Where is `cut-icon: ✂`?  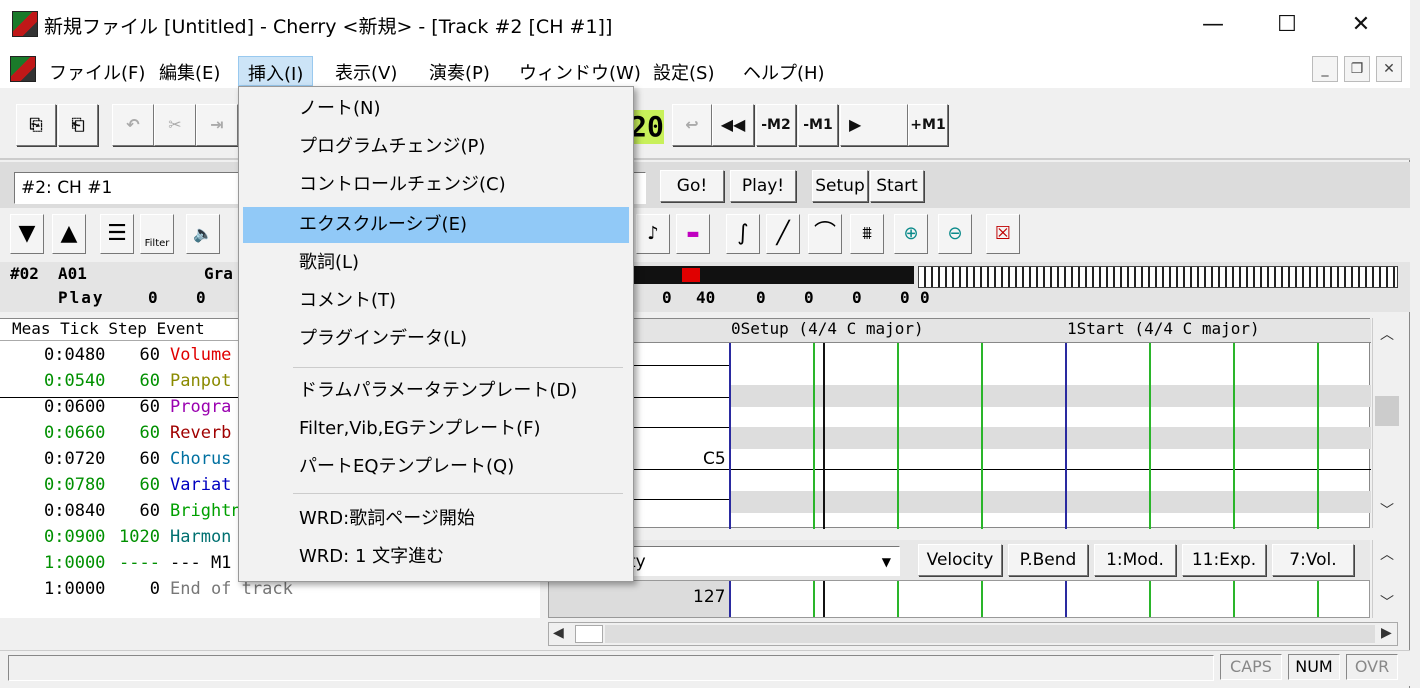 cut-icon: ✂ is located at coordinates (175, 125).